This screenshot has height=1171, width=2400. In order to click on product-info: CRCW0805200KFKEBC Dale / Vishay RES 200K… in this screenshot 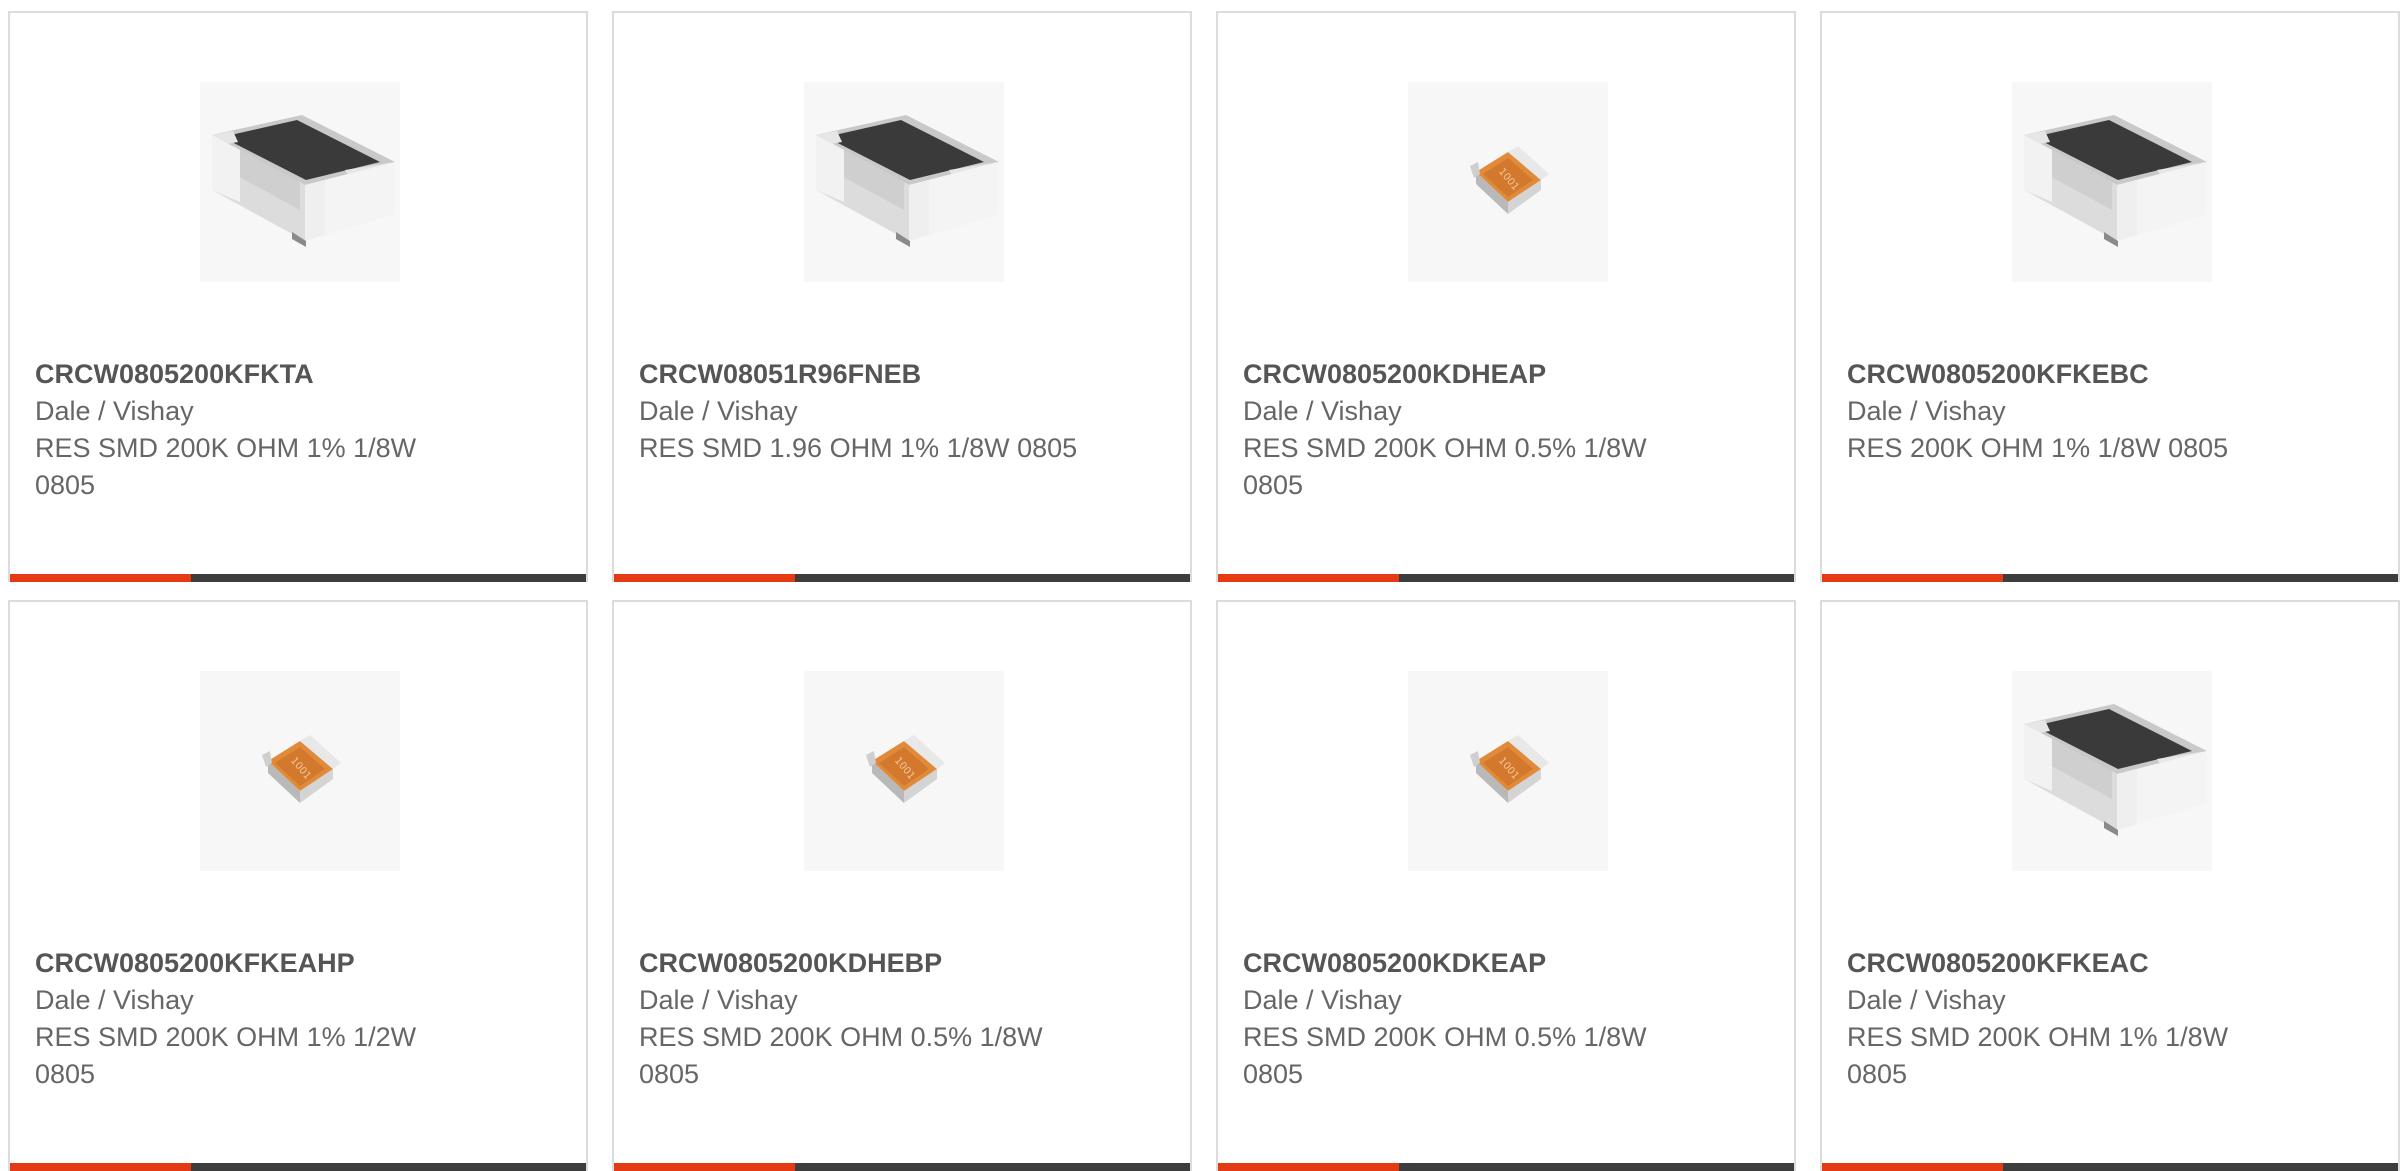, I will do `click(2067, 411)`.